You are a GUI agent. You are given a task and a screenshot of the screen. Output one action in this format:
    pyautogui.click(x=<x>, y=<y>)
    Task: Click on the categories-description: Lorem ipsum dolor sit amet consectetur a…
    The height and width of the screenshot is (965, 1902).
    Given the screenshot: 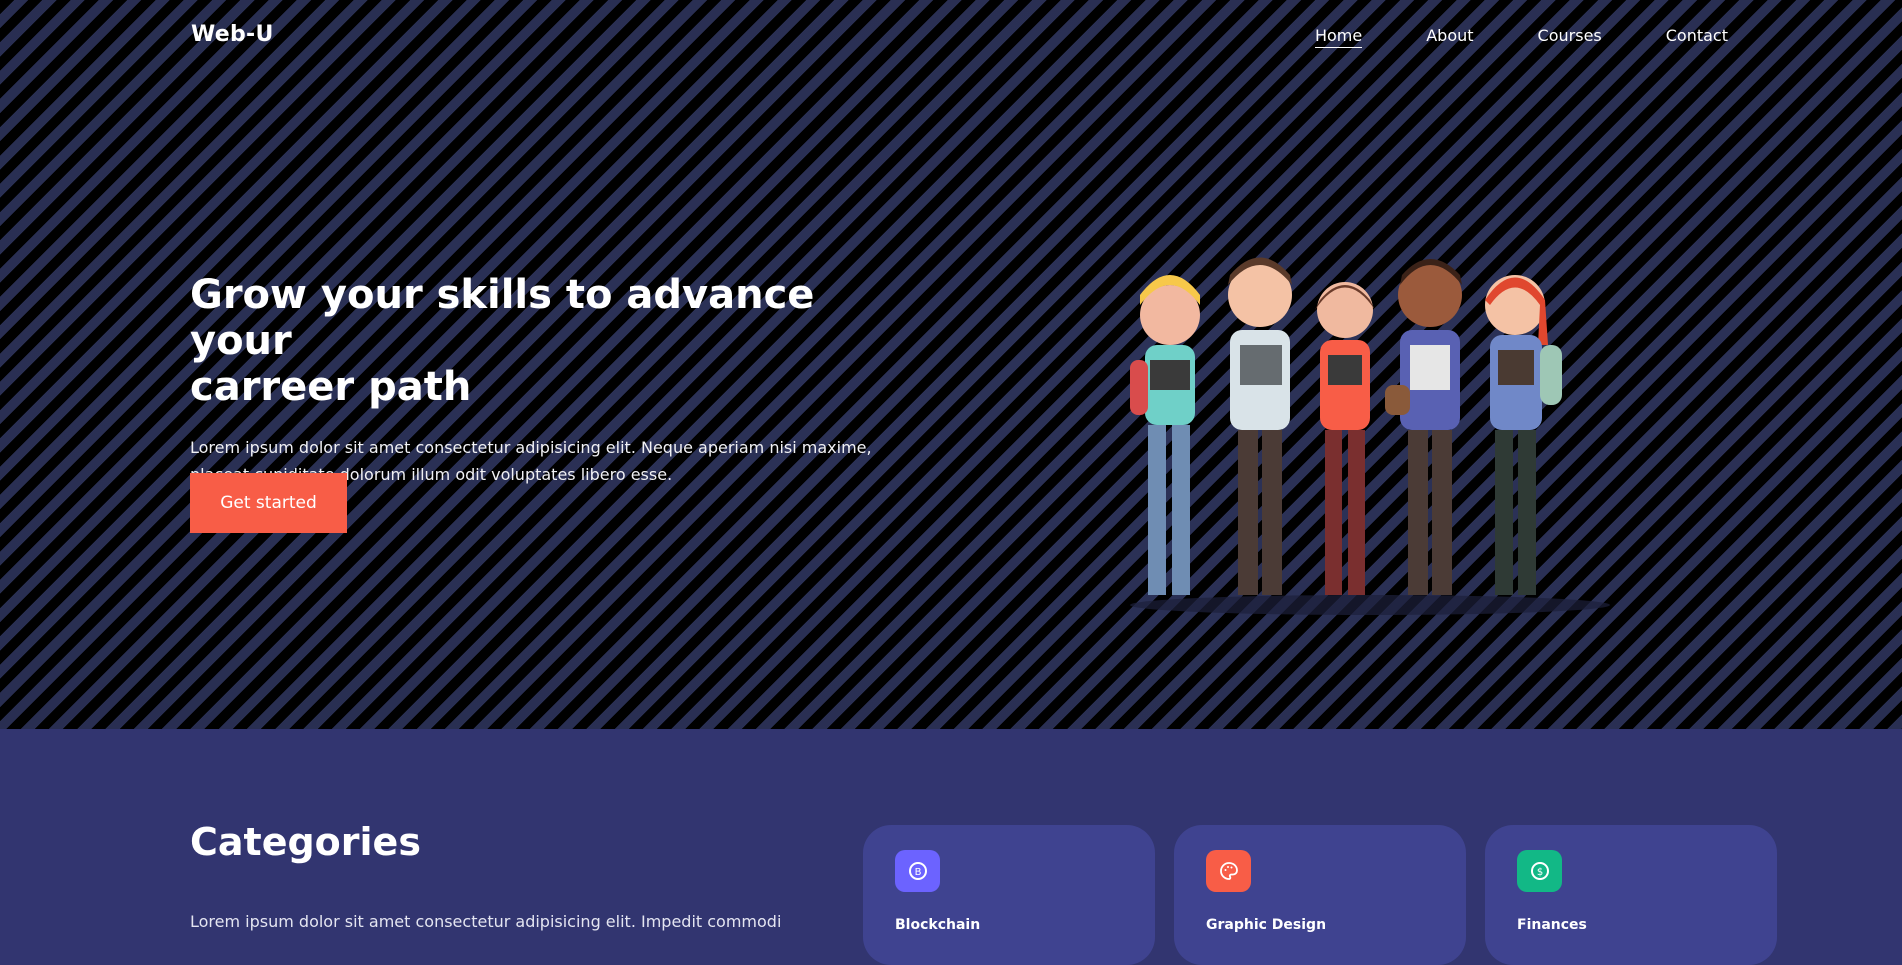 What is the action you would take?
    pyautogui.click(x=486, y=921)
    